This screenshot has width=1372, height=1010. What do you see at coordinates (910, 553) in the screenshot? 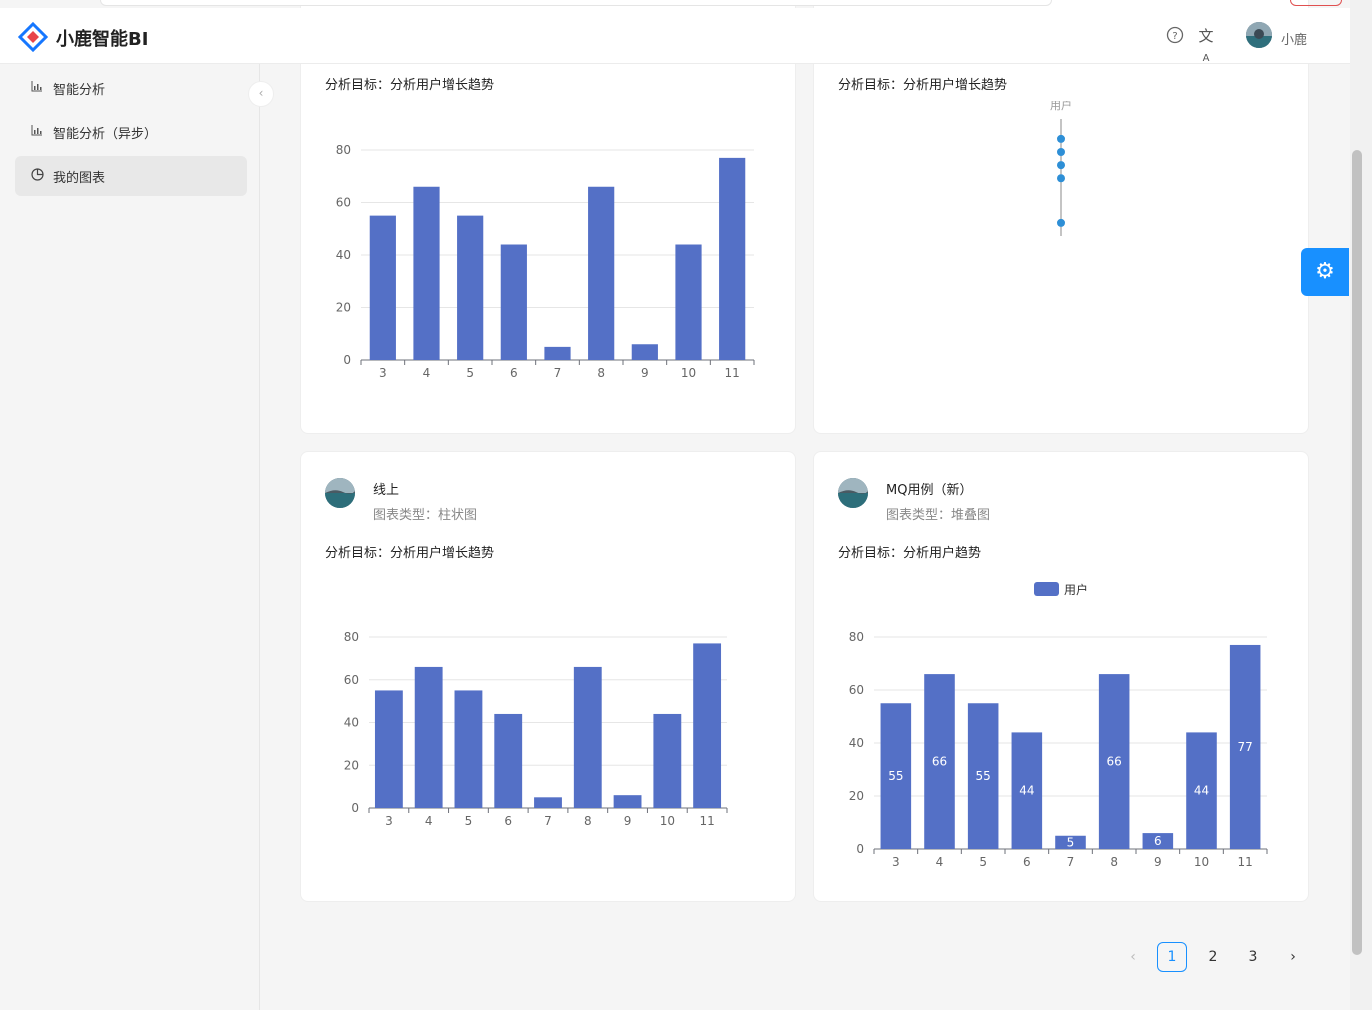
I see `card-goal: 分析目标：分析用户趋势` at bounding box center [910, 553].